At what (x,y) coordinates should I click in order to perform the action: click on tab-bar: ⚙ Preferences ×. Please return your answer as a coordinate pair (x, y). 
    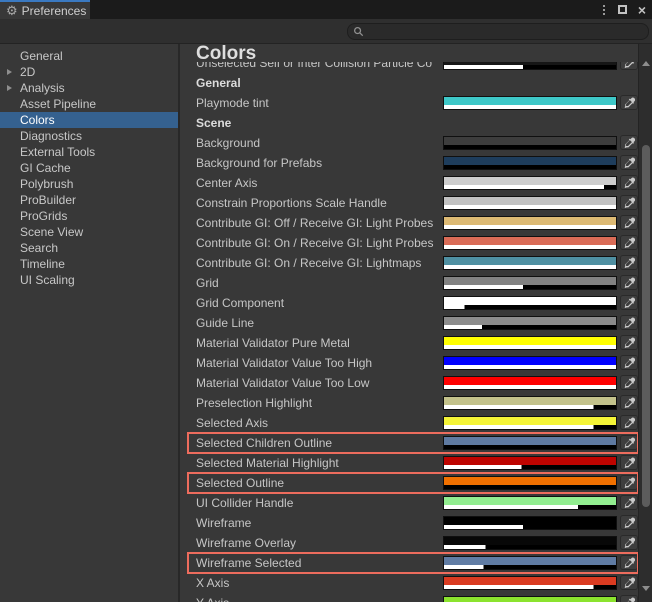
    Looking at the image, I should click on (326, 9).